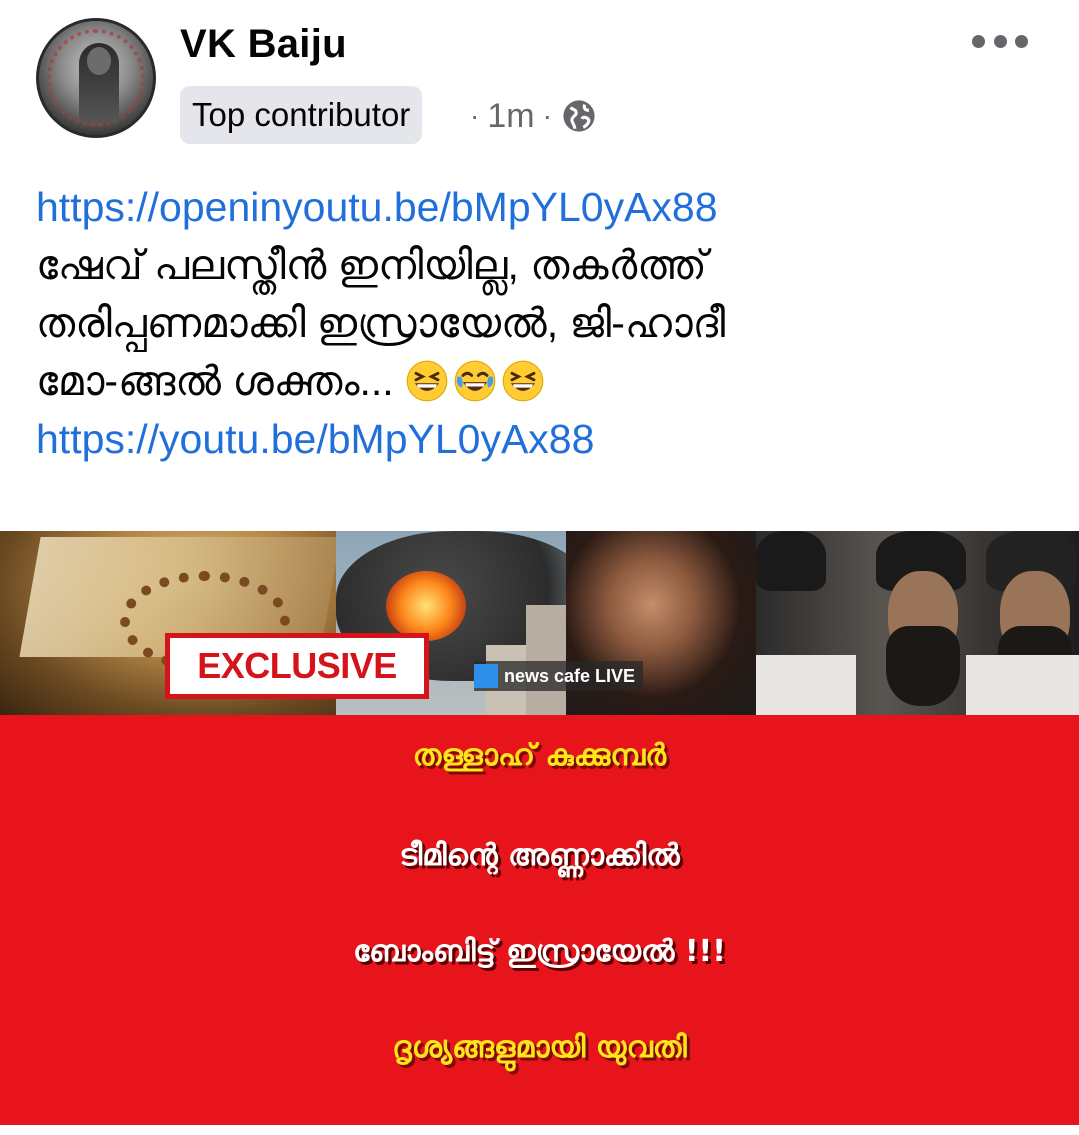  What do you see at coordinates (923, 666) in the screenshot?
I see `image-beard` at bounding box center [923, 666].